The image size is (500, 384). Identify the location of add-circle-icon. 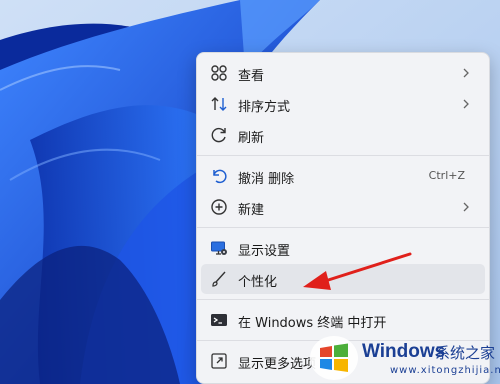
(219, 207).